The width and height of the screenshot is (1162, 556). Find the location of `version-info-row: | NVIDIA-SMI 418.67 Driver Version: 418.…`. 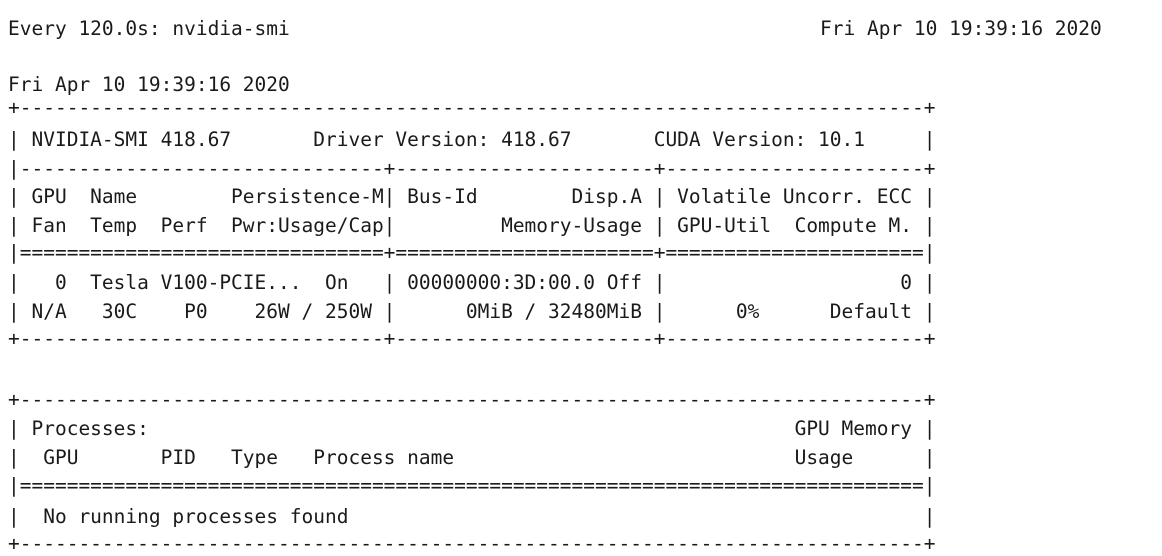

version-info-row: | NVIDIA-SMI 418.67 Driver Version: 418.… is located at coordinates (472, 139).